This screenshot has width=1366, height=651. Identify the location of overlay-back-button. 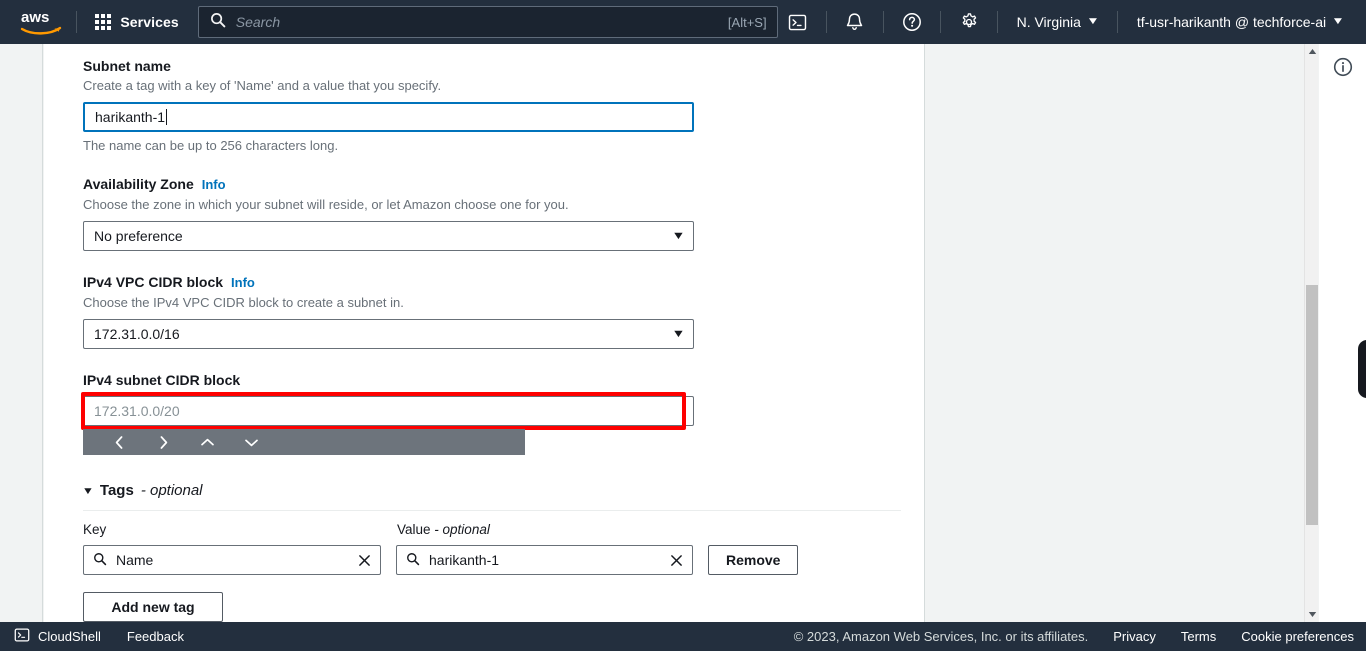
(119, 442).